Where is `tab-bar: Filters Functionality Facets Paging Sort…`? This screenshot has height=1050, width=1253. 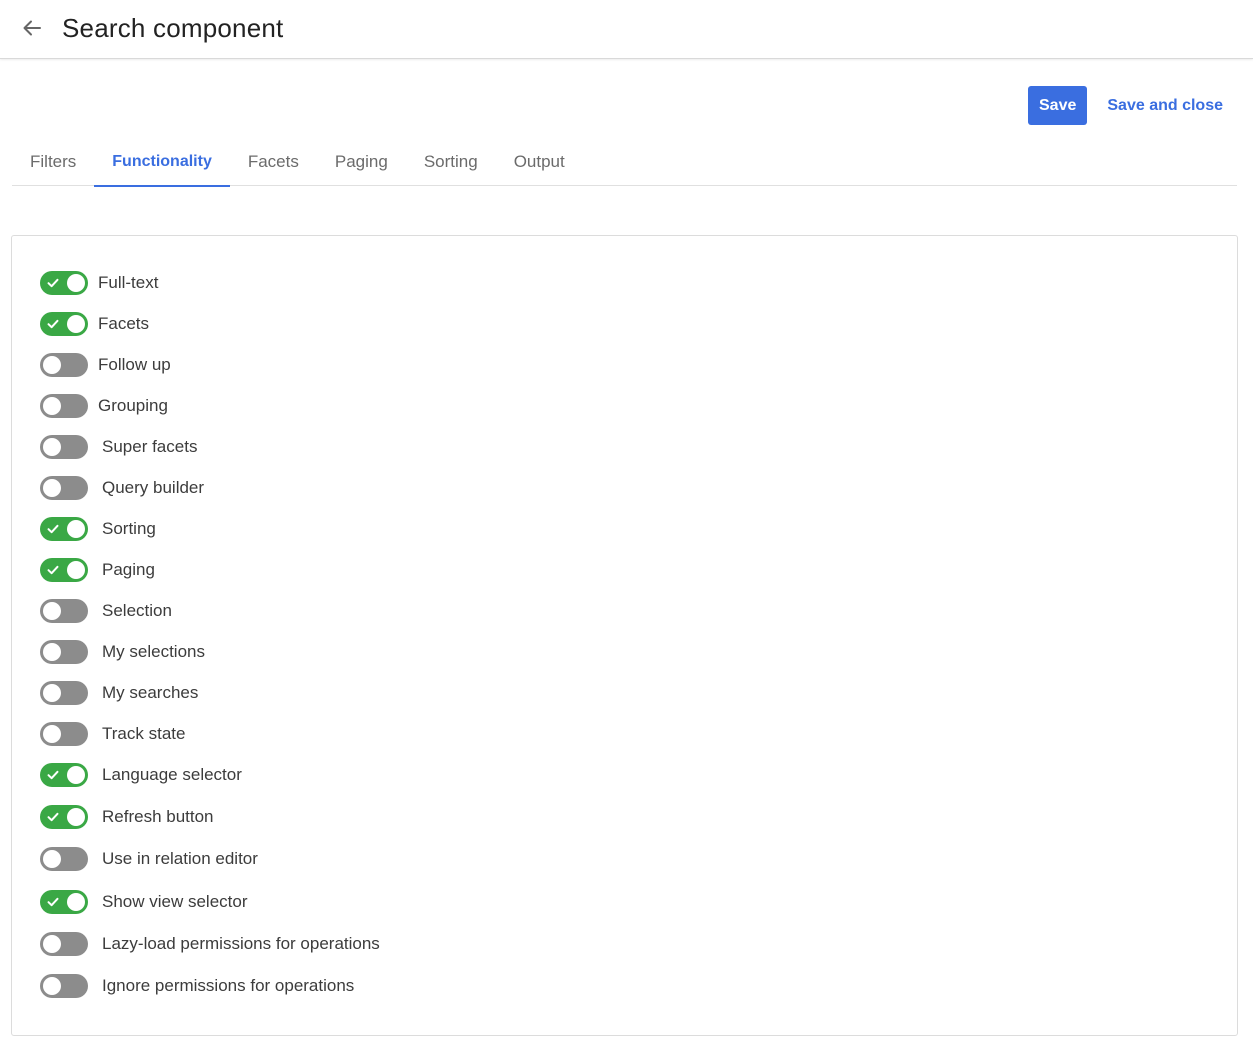
tab-bar: Filters Functionality Facets Paging Sort… is located at coordinates (624, 163).